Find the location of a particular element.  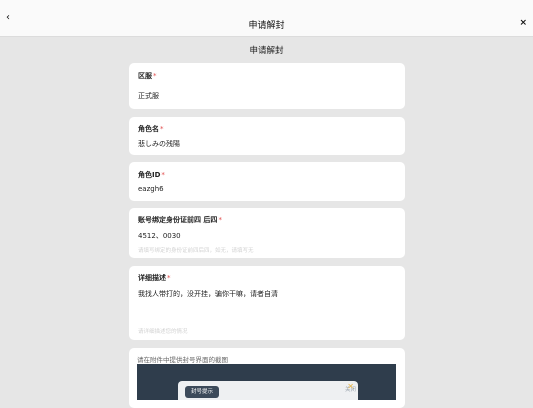

description-hint: 请详细描述您的情况 is located at coordinates (163, 332).